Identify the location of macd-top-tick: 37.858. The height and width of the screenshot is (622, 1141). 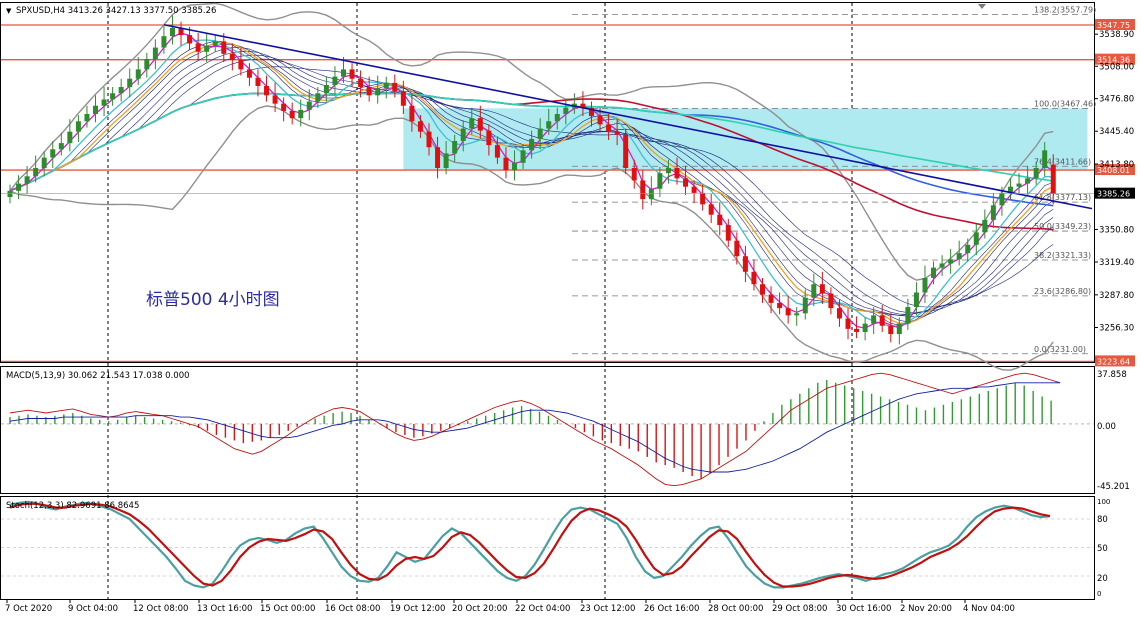
(1112, 375).